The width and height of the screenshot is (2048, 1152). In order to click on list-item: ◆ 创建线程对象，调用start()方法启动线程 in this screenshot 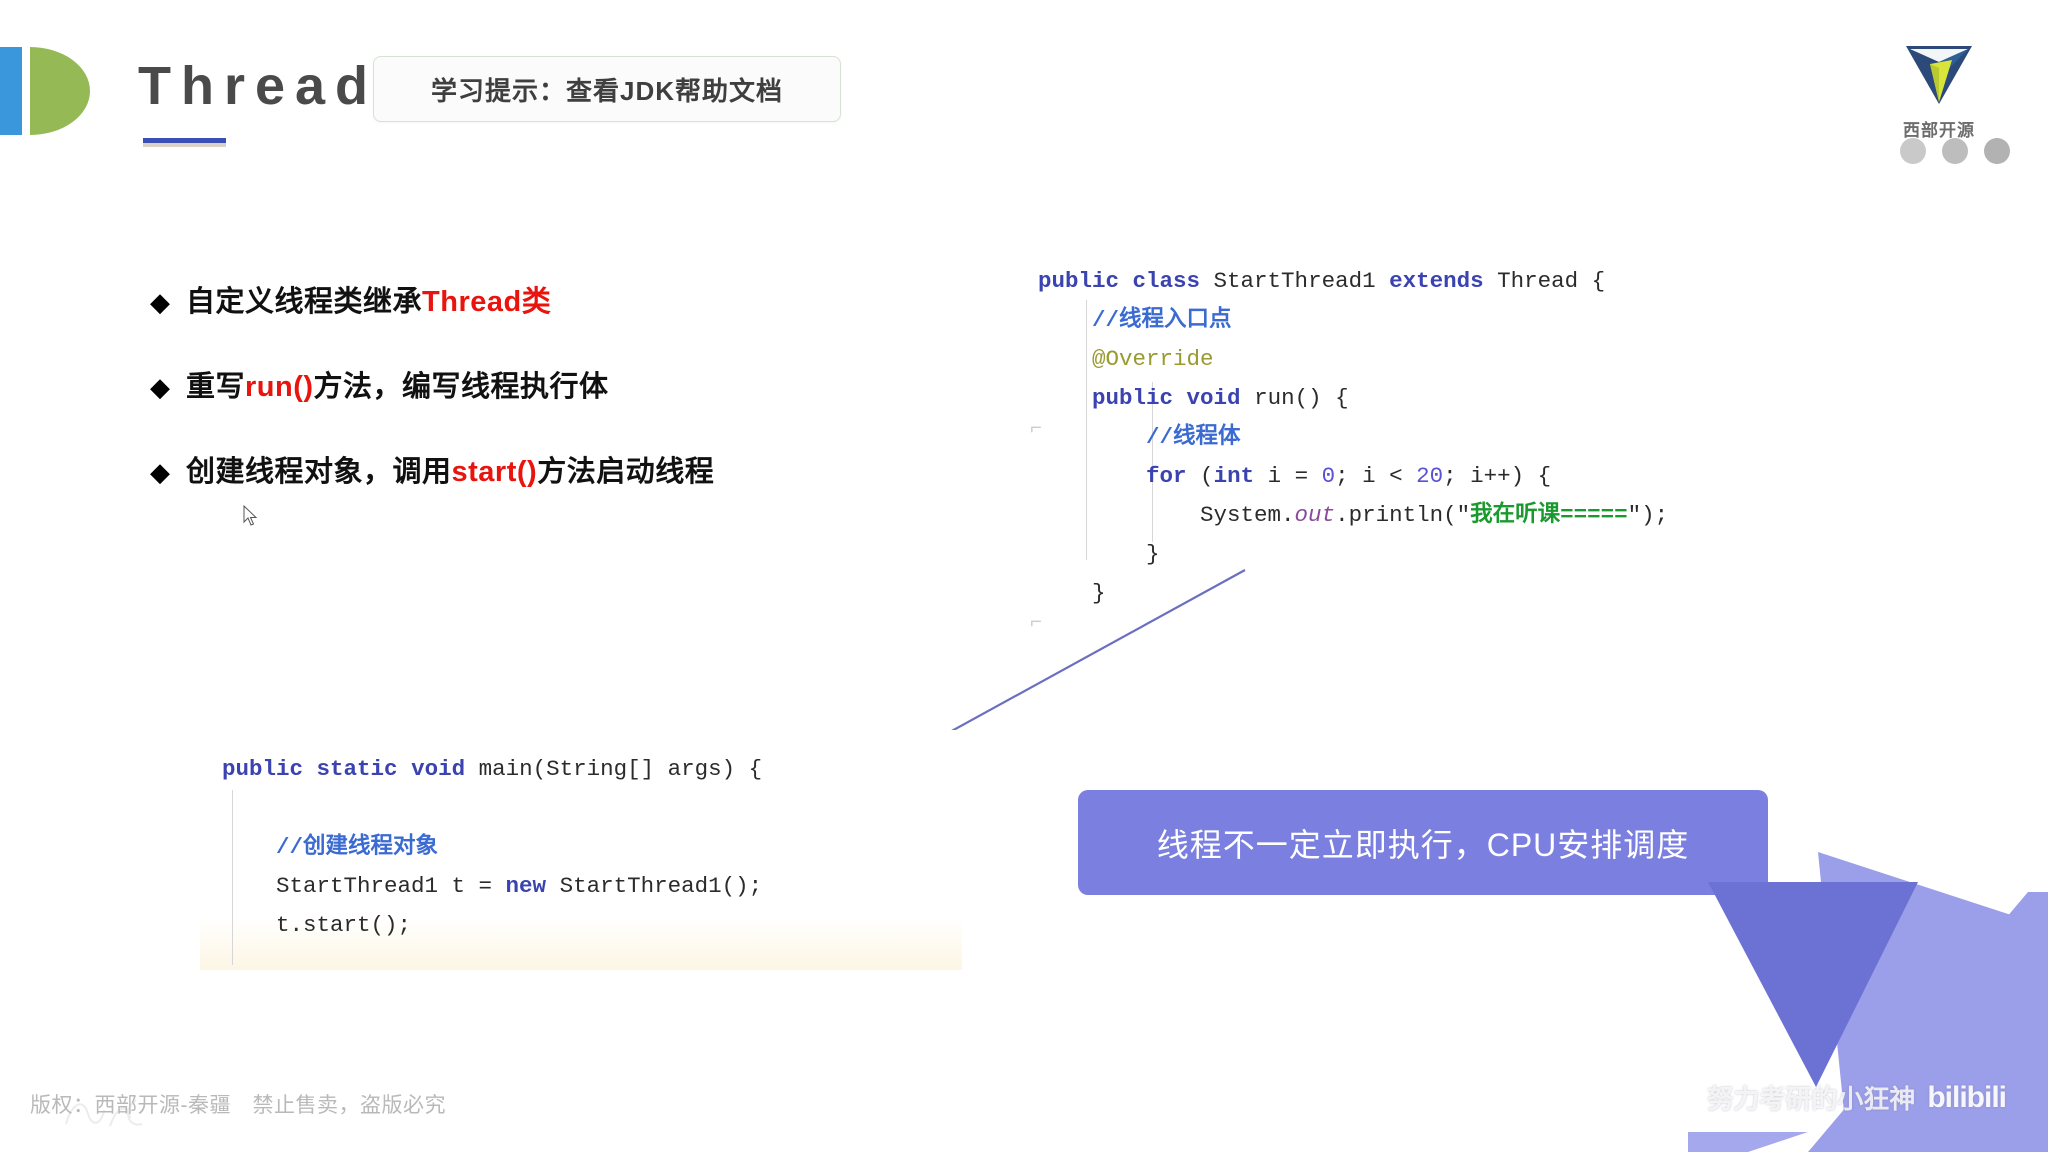, I will do `click(500, 469)`.